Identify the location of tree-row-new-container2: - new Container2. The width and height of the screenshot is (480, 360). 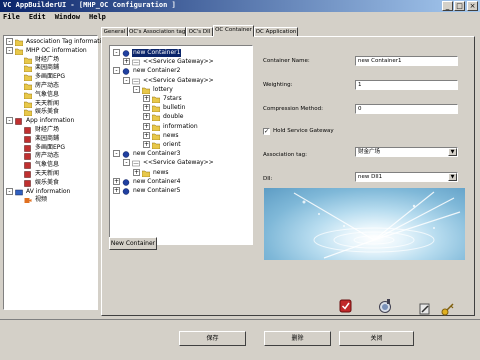
(181, 71).